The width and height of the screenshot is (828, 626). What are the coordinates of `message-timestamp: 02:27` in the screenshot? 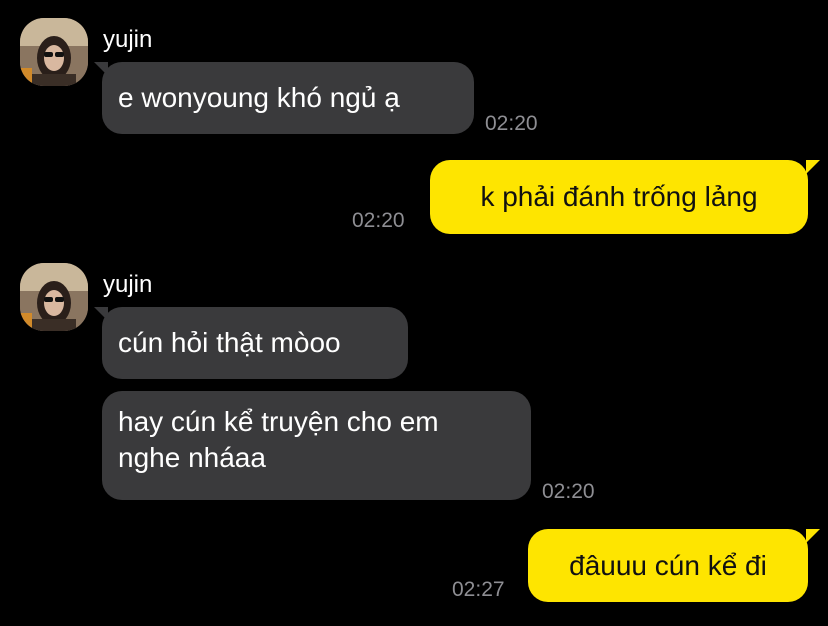 It's located at (478, 589).